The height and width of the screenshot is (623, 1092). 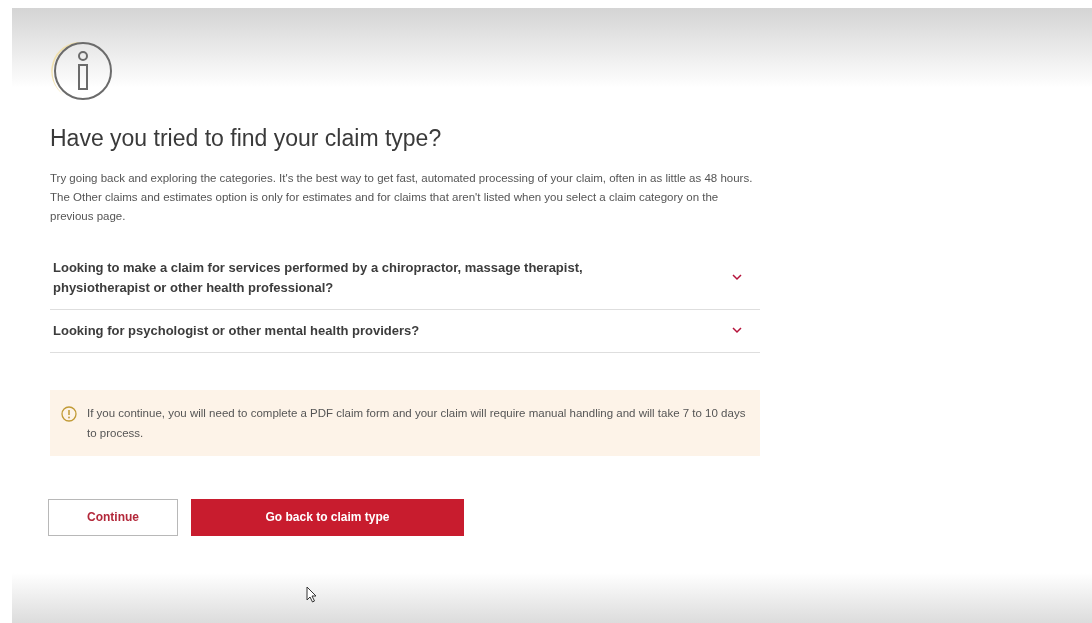 I want to click on info-icon, so click(x=81, y=71).